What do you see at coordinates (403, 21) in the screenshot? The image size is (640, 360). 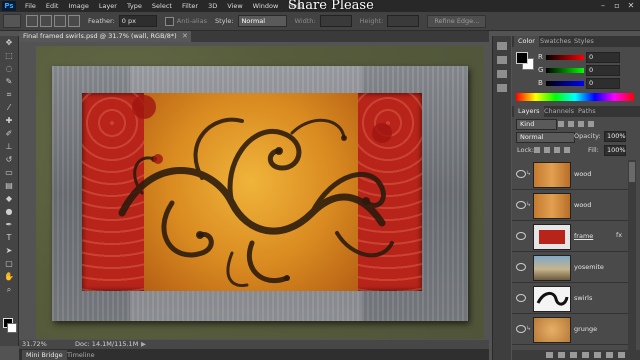 I see `height-input` at bounding box center [403, 21].